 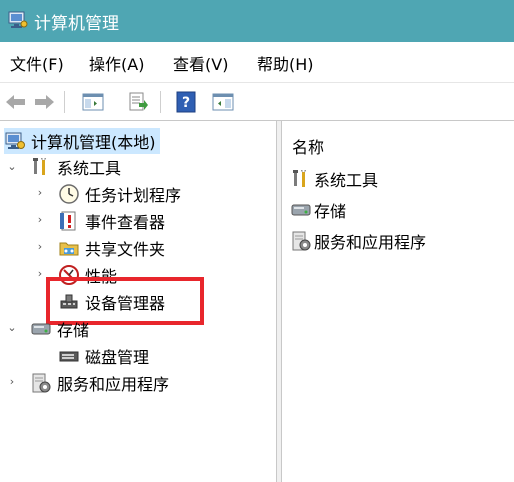 I want to click on tree-node-root: 计算机管理(本地), so click(x=82, y=141).